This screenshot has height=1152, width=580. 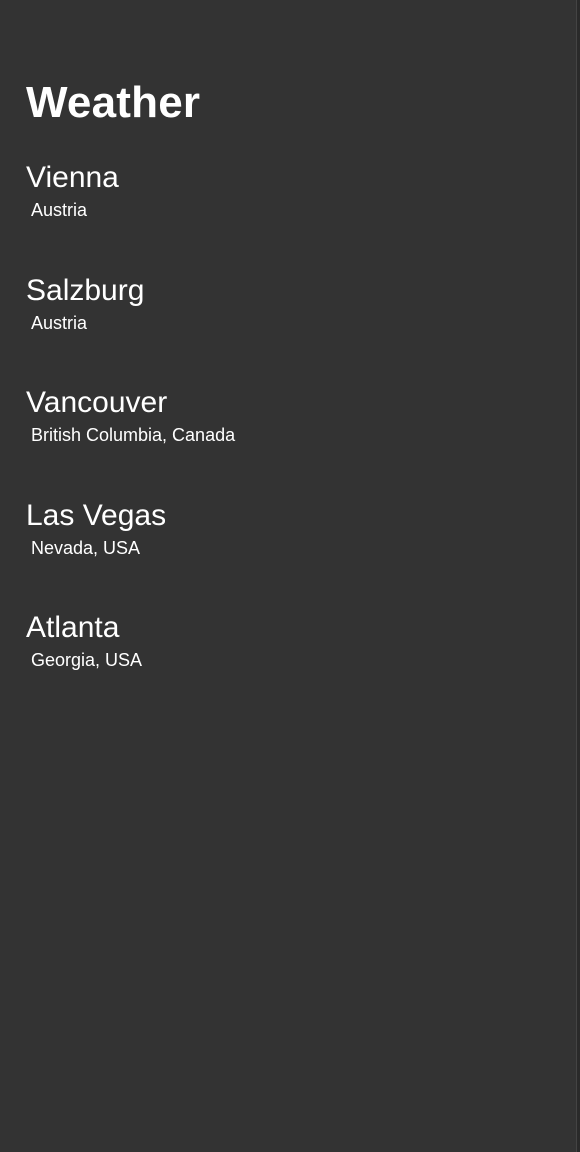 I want to click on city-name: Salzburg, so click(x=85, y=290).